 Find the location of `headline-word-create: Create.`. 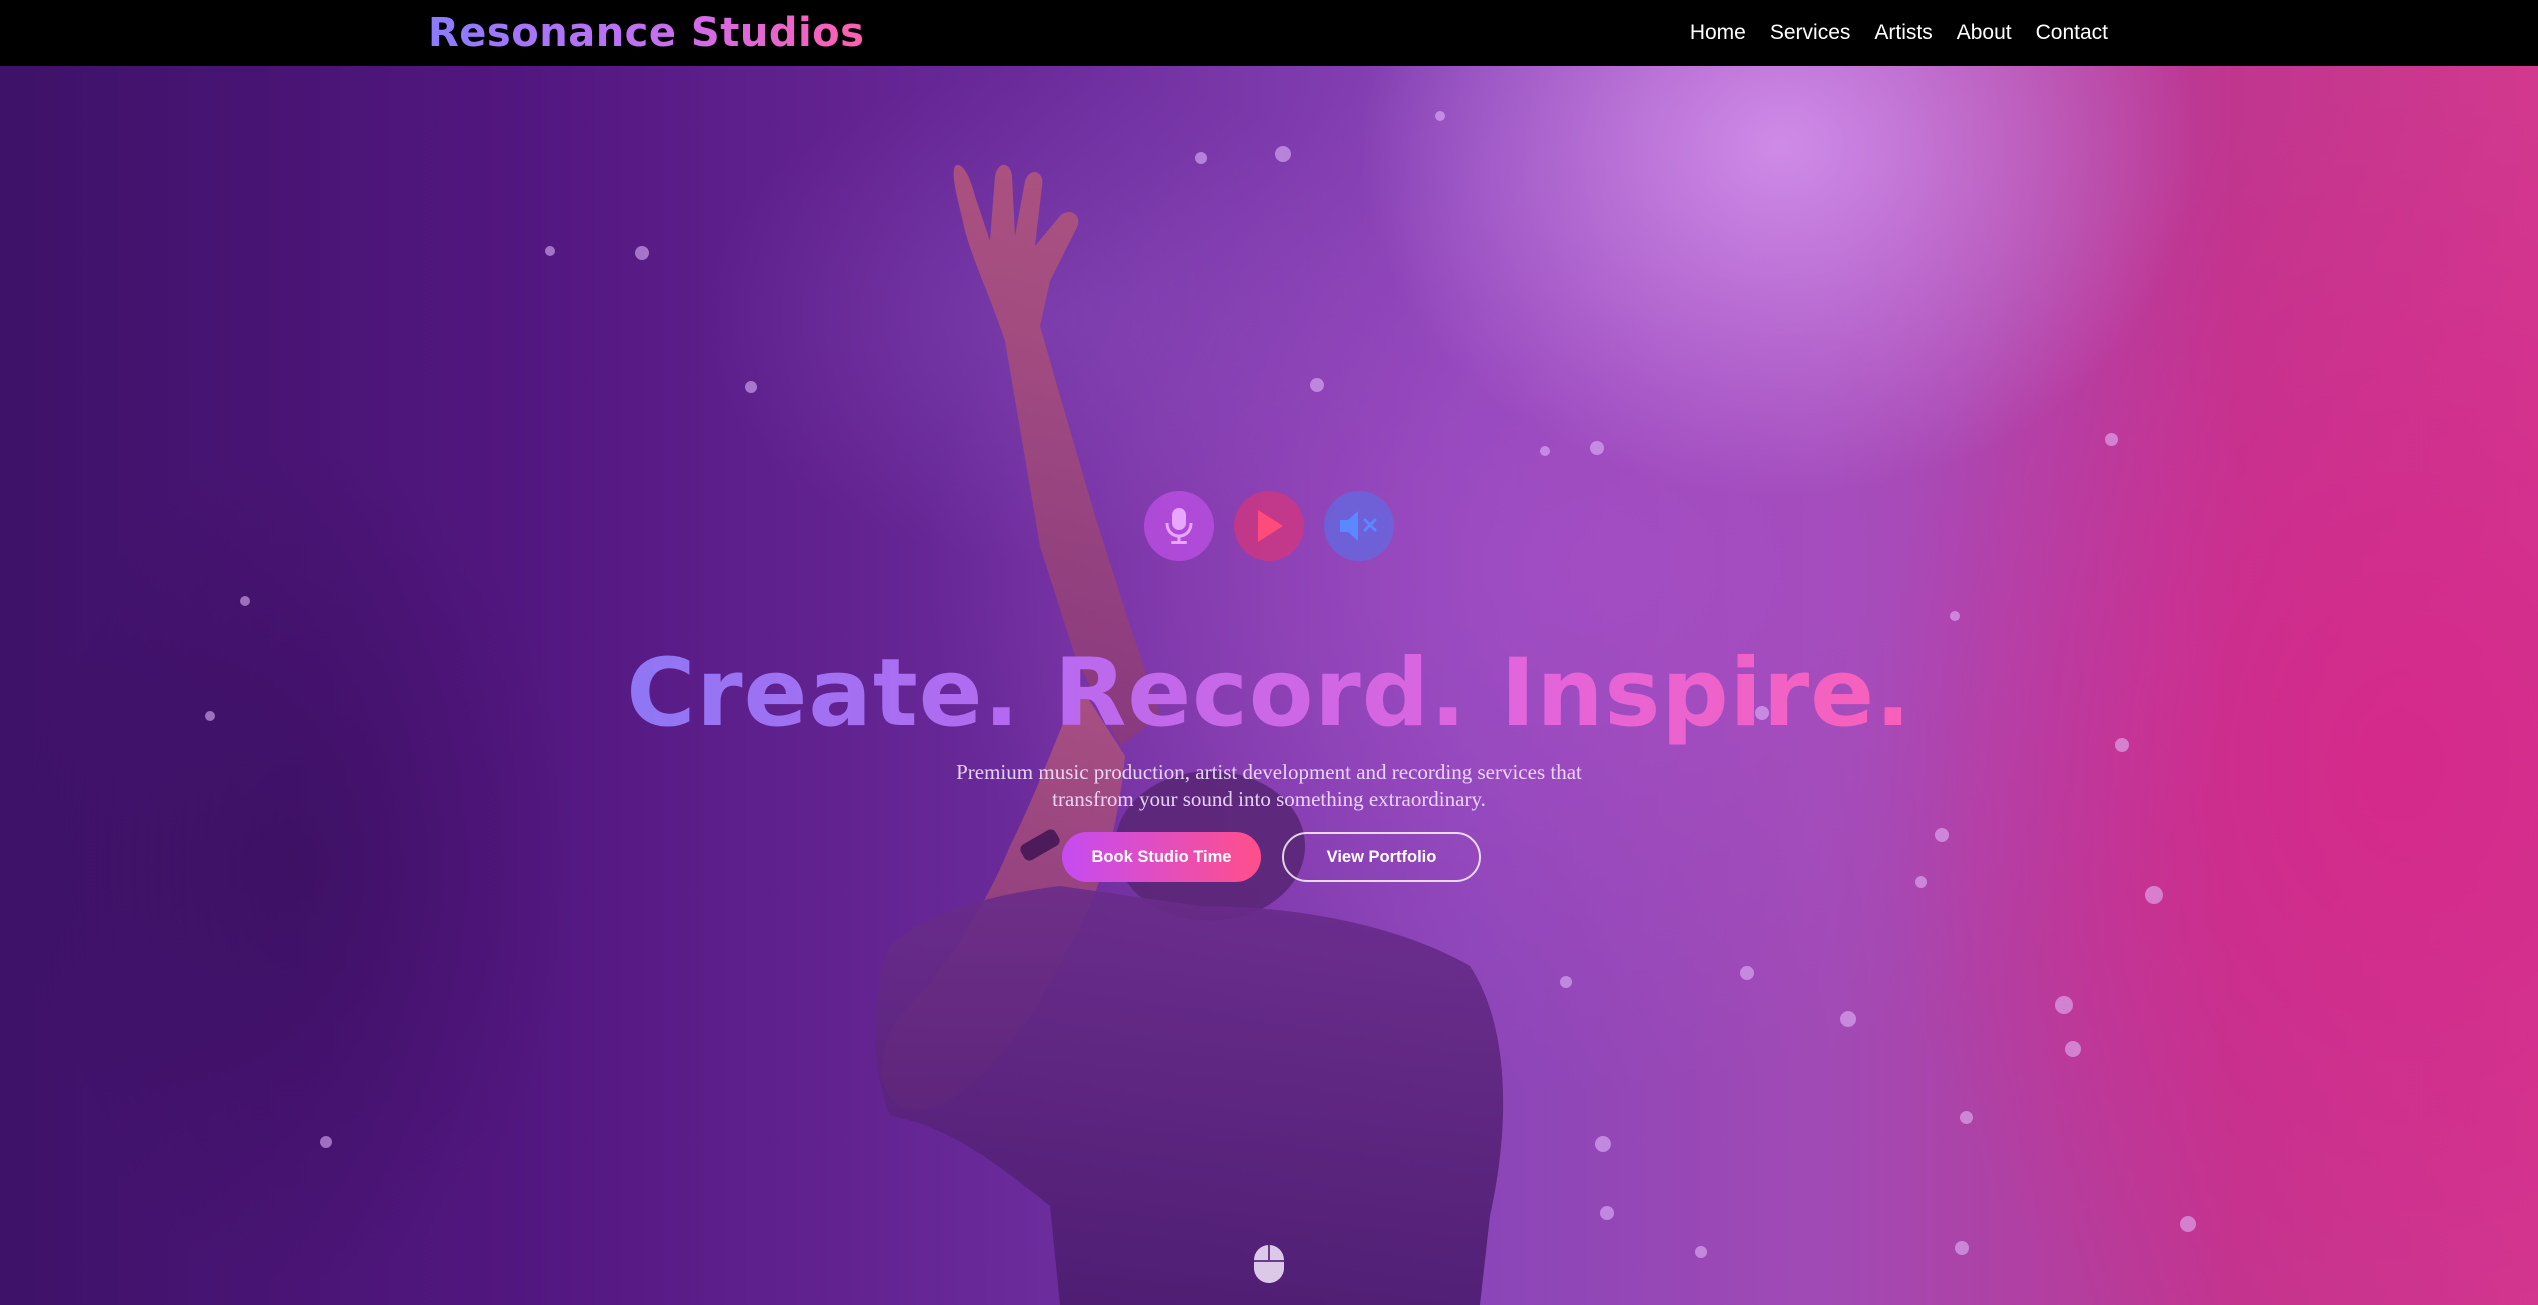

headline-word-create: Create. is located at coordinates (823, 693).